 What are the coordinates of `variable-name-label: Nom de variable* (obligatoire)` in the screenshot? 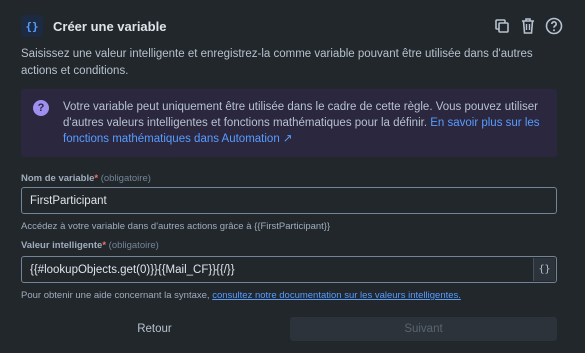 It's located at (86, 178).